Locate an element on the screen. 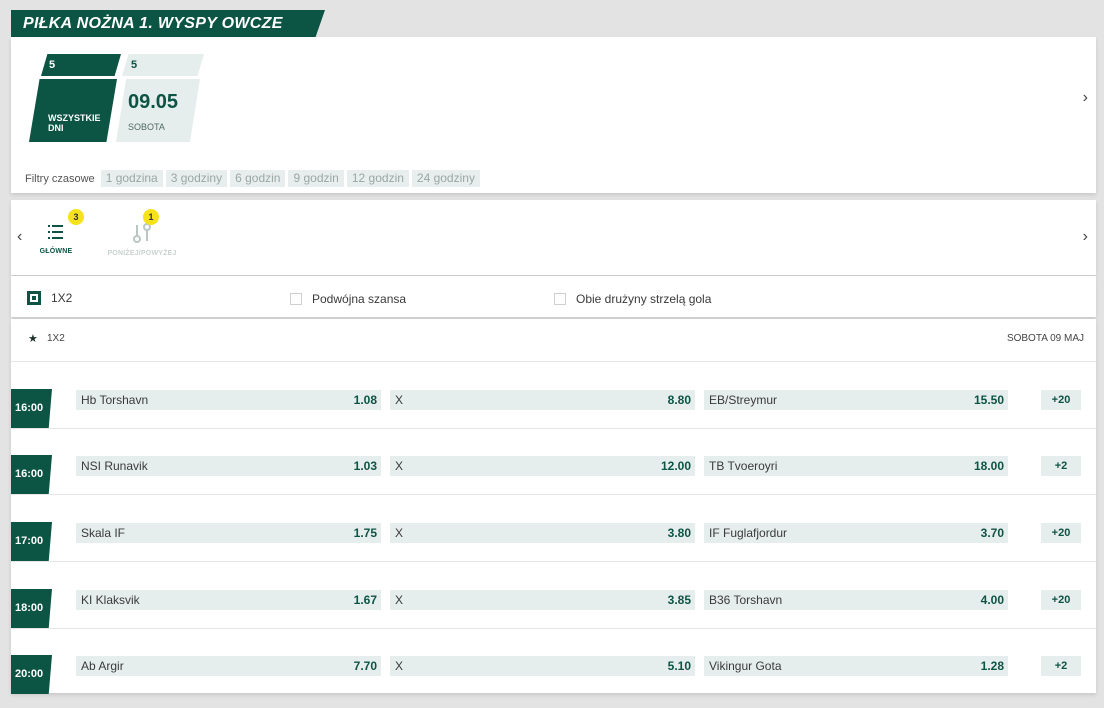 The width and height of the screenshot is (1104, 708). away-team: B36 Torshavn is located at coordinates (746, 600).